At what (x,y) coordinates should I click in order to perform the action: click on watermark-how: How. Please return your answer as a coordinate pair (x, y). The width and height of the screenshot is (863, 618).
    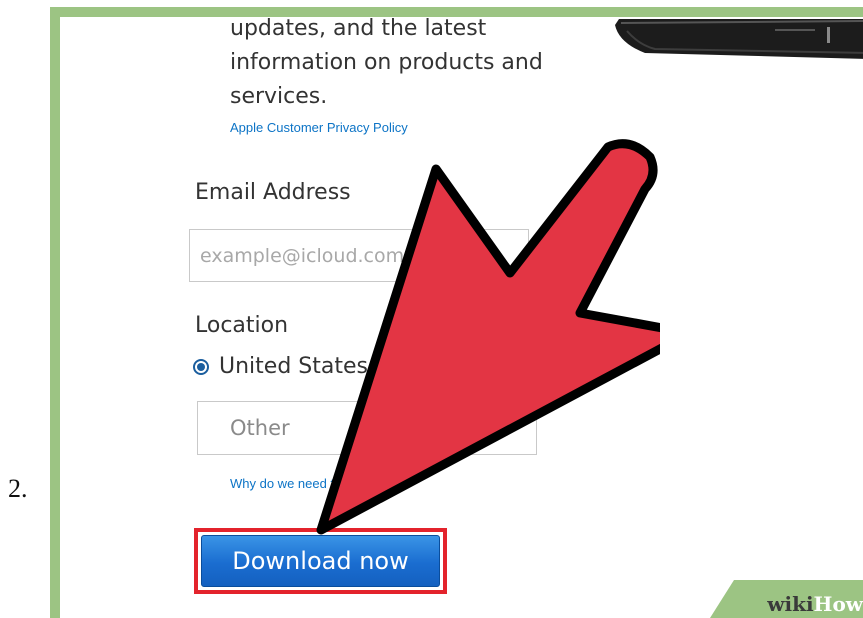
    Looking at the image, I should click on (838, 604).